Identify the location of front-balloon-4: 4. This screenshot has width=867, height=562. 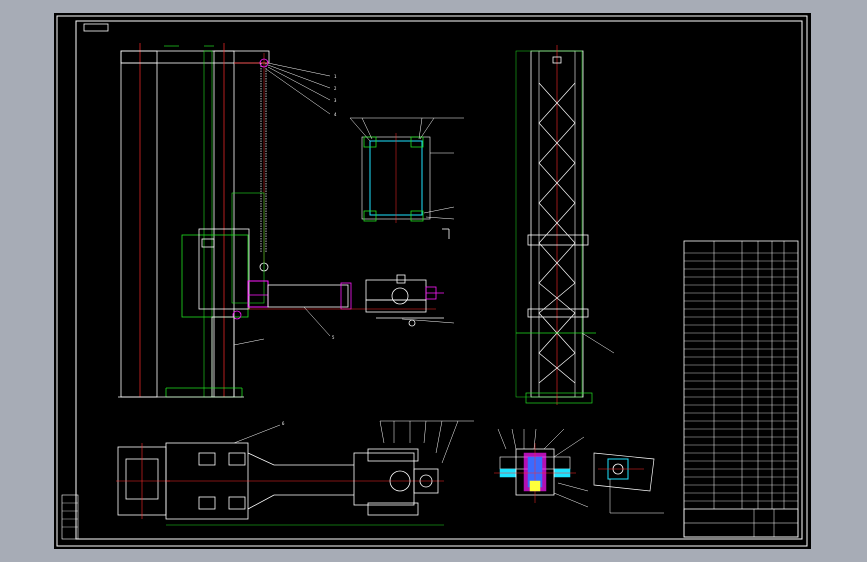
(335, 114).